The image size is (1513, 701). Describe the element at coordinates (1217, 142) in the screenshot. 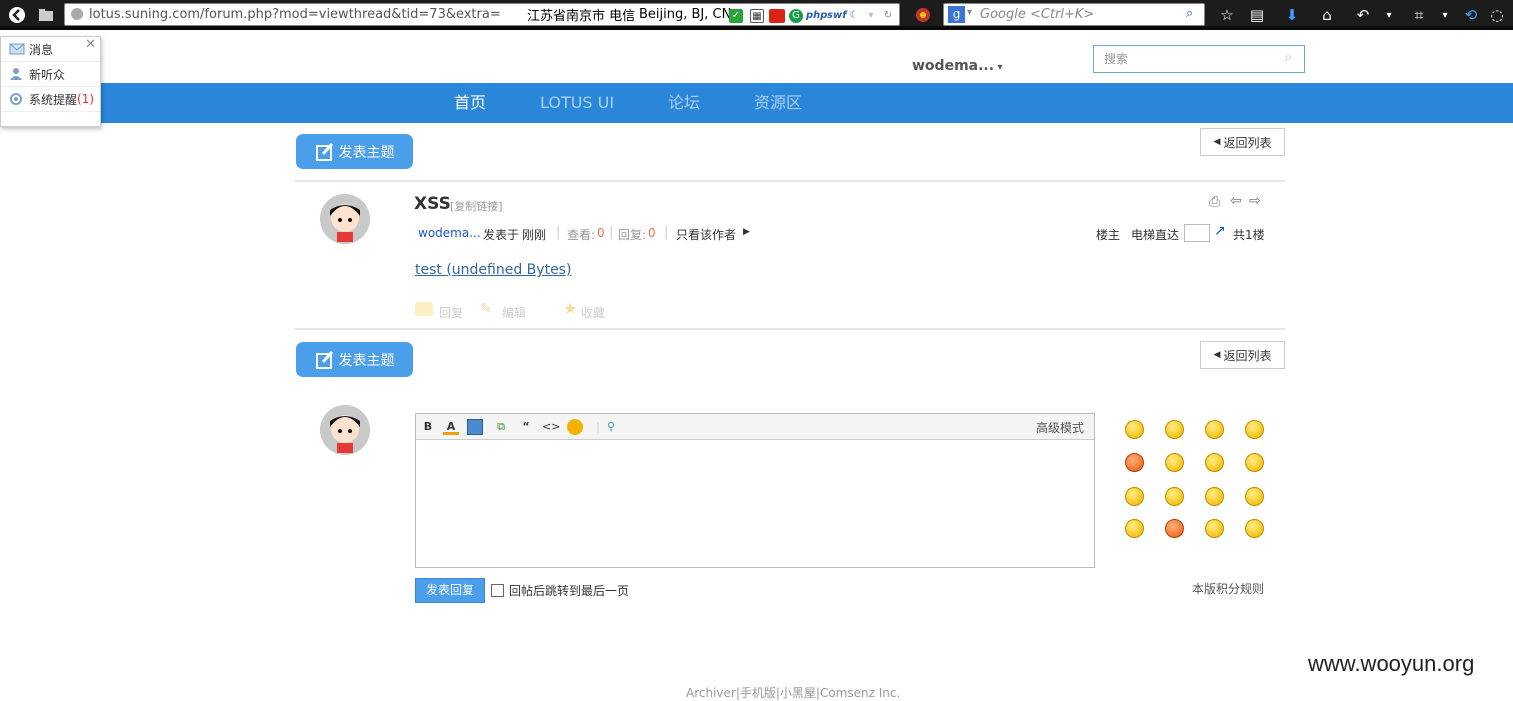

I see `caret-left-icon: ◀` at that location.